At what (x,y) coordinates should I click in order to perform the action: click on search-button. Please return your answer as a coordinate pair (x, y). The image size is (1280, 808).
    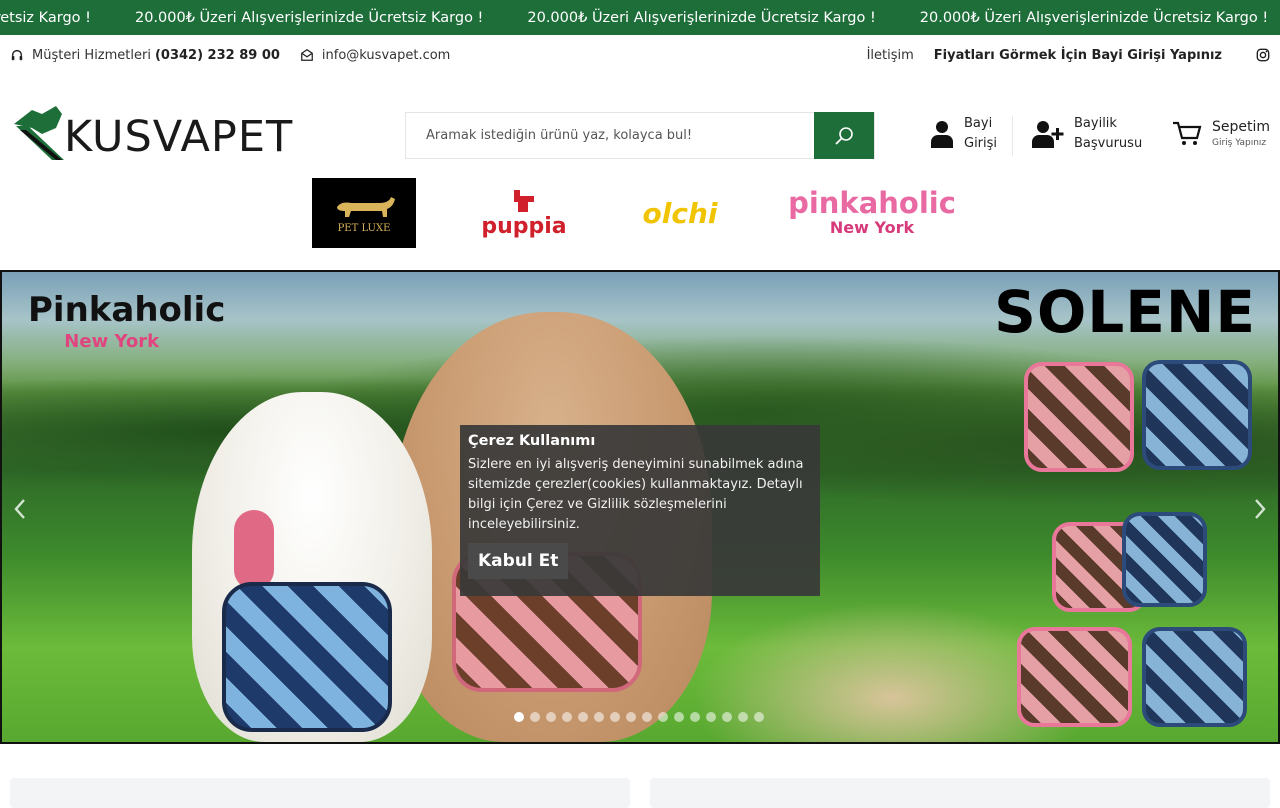
    Looking at the image, I should click on (844, 135).